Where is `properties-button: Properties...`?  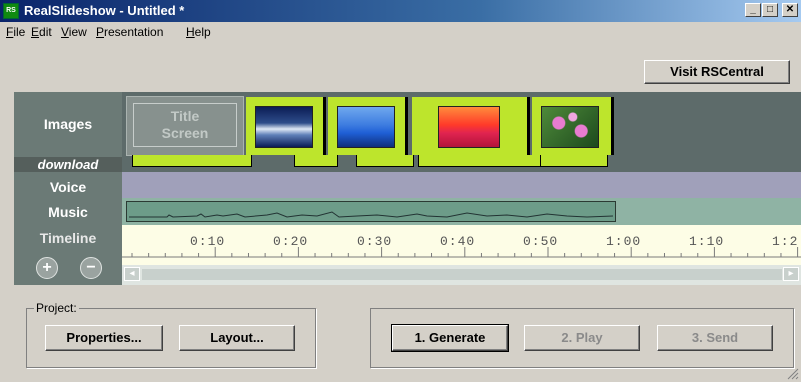
properties-button: Properties... is located at coordinates (104, 338).